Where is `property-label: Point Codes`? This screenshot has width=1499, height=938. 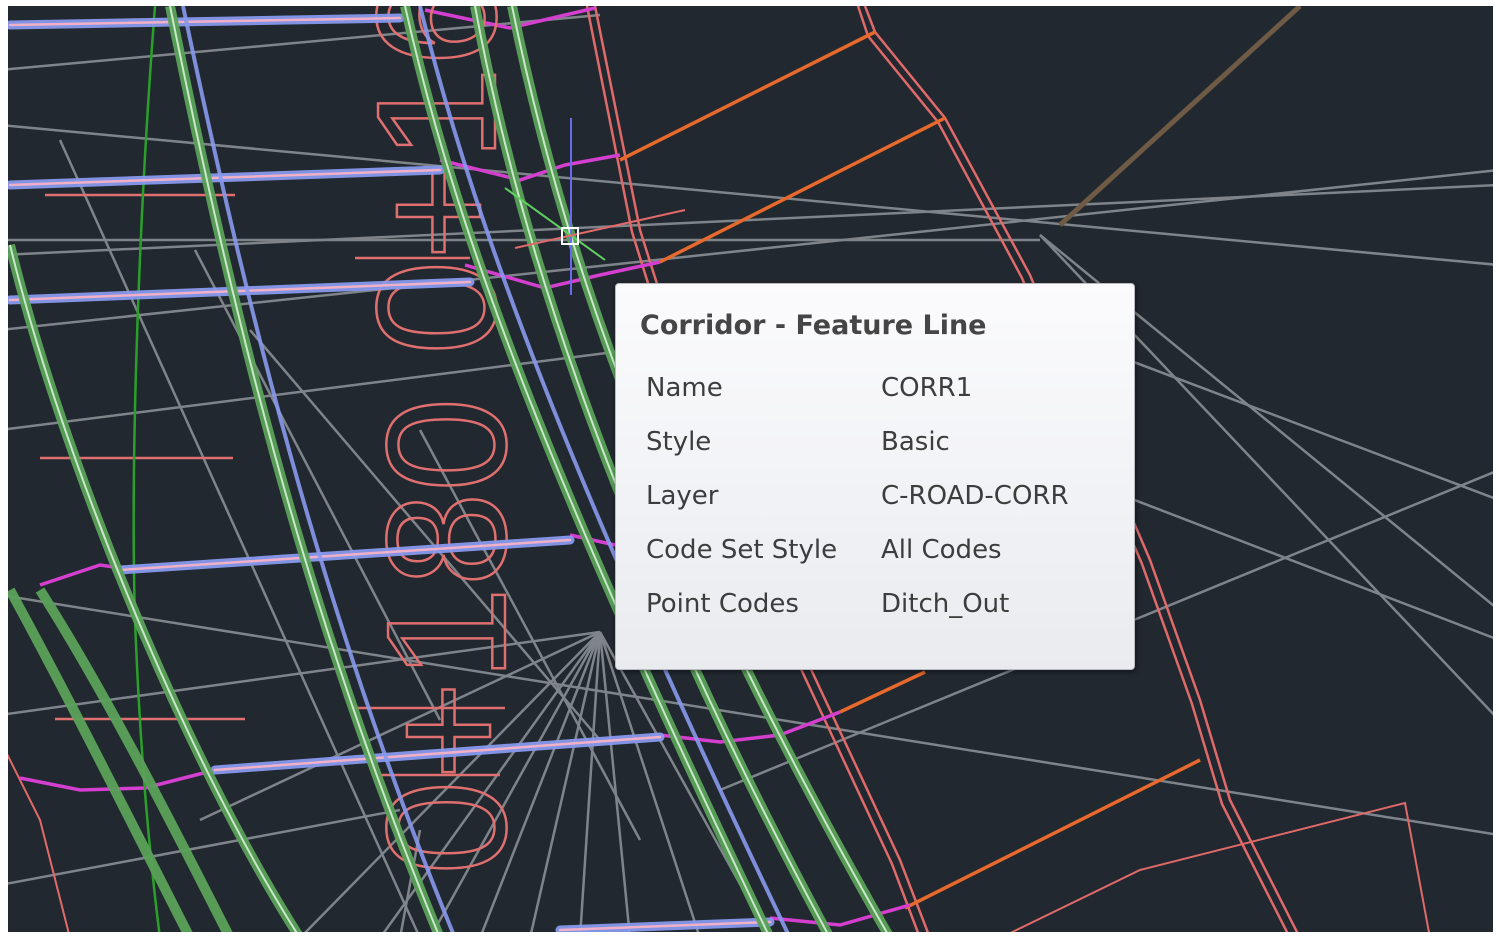
property-label: Point Codes is located at coordinates (722, 604).